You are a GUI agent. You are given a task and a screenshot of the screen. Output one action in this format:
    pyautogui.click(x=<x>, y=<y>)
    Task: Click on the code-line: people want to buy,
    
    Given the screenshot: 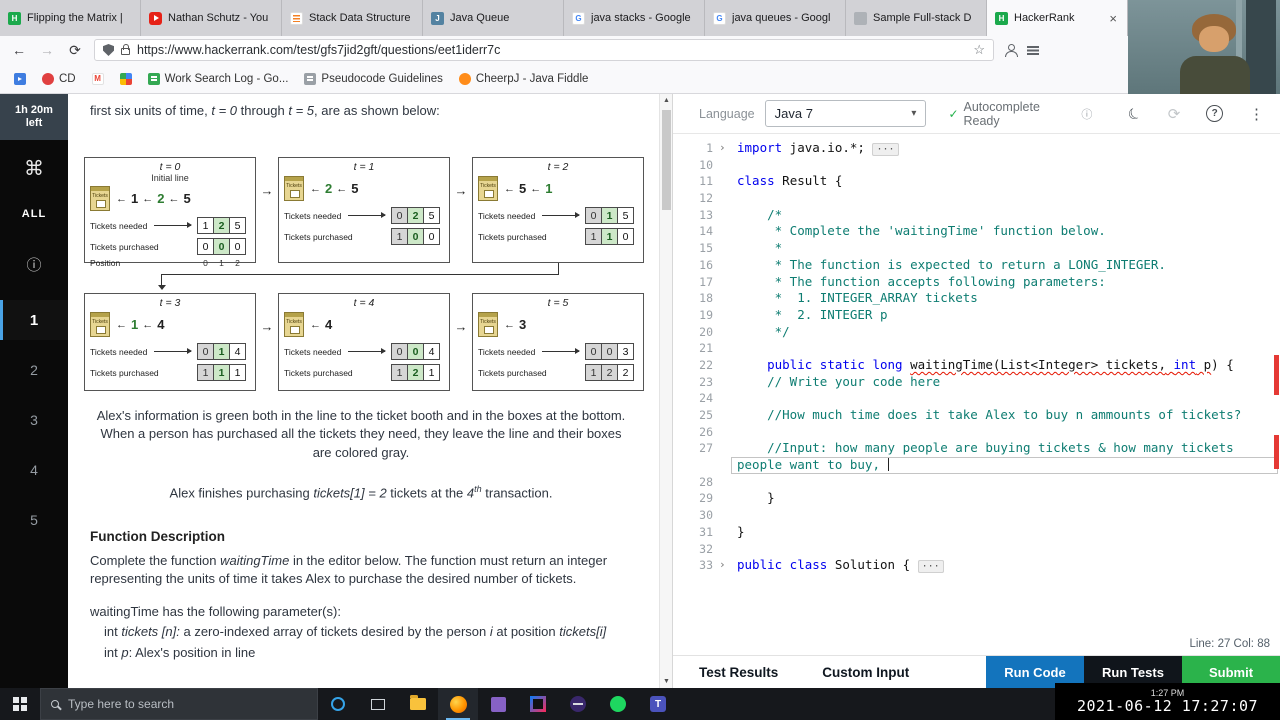 What is the action you would take?
    pyautogui.click(x=976, y=465)
    